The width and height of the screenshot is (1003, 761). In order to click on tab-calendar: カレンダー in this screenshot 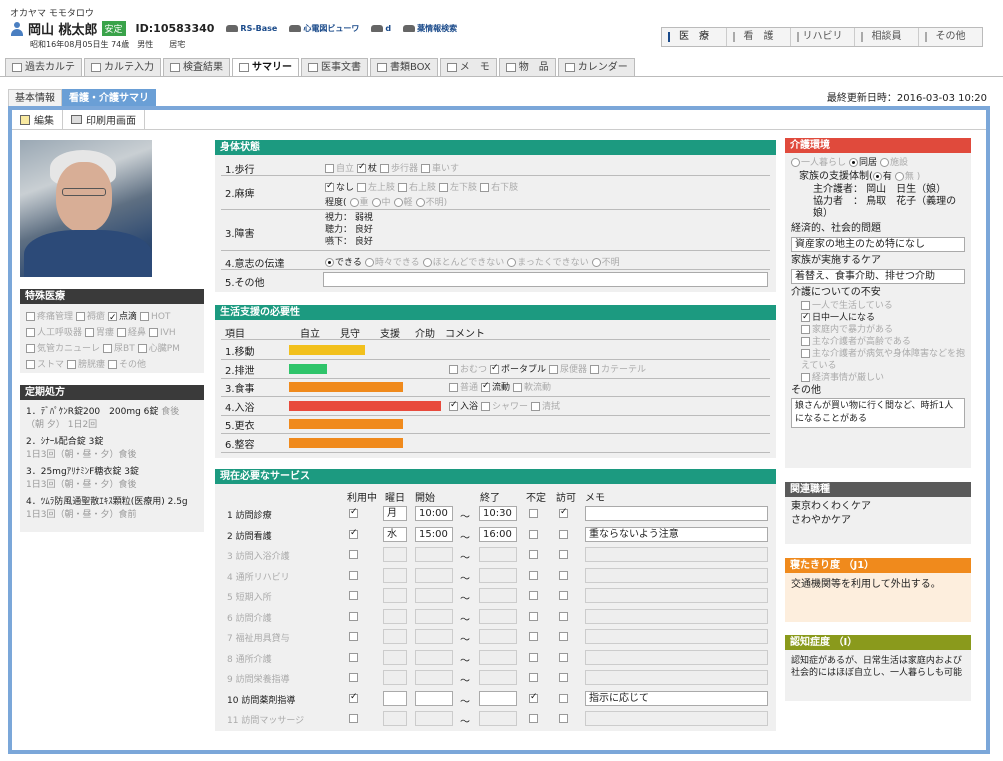, I will do `click(596, 67)`.